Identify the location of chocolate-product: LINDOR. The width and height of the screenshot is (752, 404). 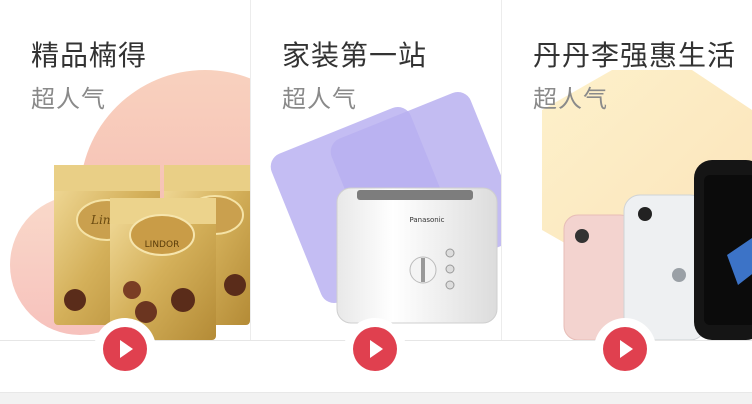
(162, 245).